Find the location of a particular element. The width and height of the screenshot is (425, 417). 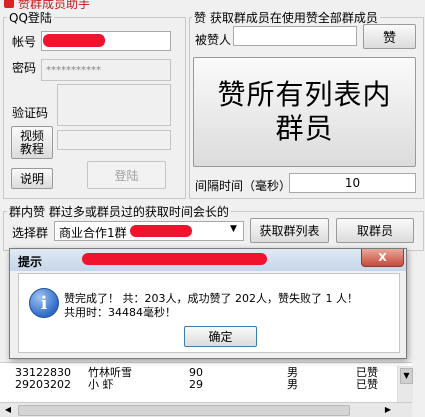

account-redaction is located at coordinates (74, 40).